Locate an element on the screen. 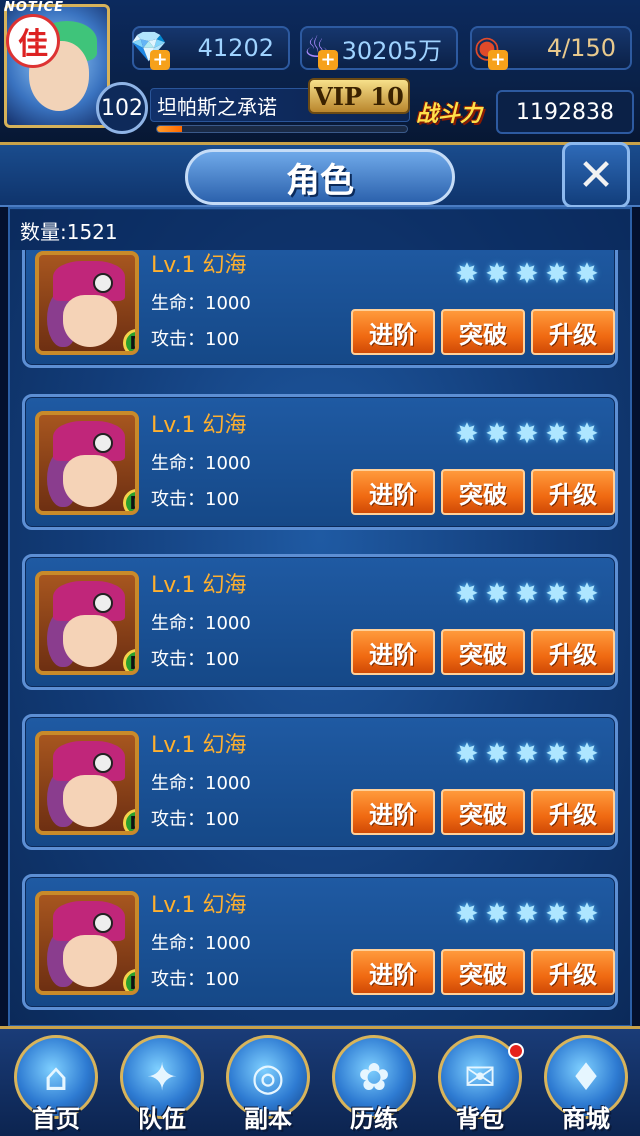  diamond-icon: 💎 + is located at coordinates (149, 47).